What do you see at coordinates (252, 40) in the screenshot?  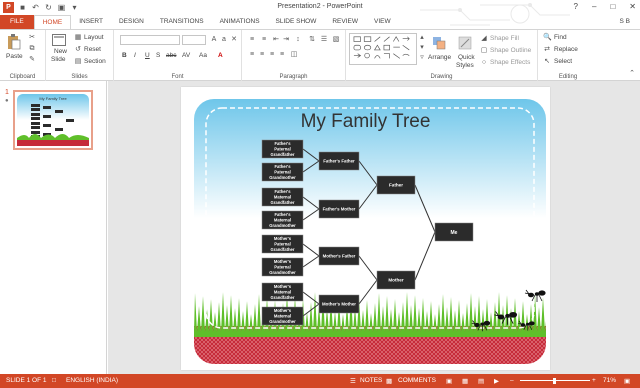 I see `bullets-icon: ≡` at bounding box center [252, 40].